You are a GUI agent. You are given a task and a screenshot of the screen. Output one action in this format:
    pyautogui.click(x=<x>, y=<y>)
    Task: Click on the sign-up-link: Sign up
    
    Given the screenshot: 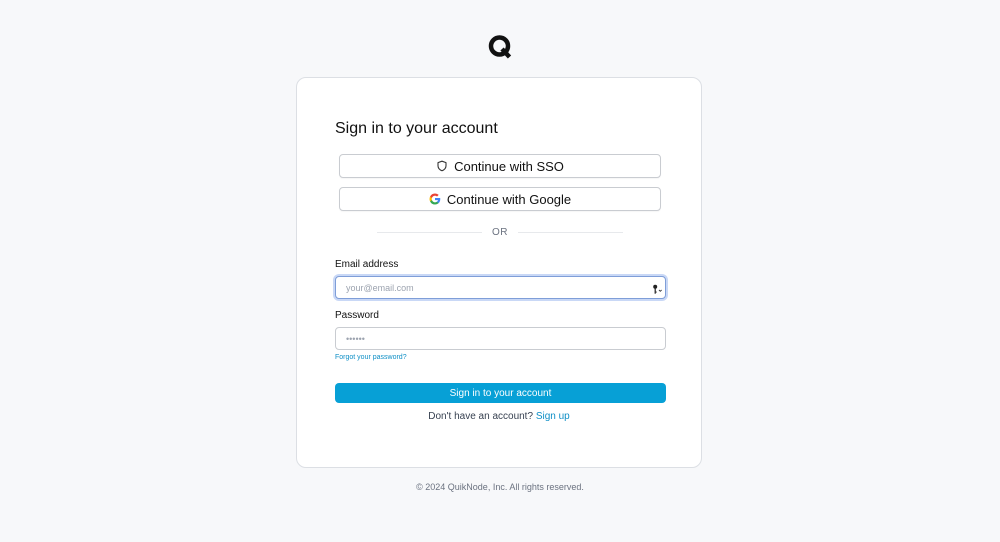 What is the action you would take?
    pyautogui.click(x=553, y=416)
    